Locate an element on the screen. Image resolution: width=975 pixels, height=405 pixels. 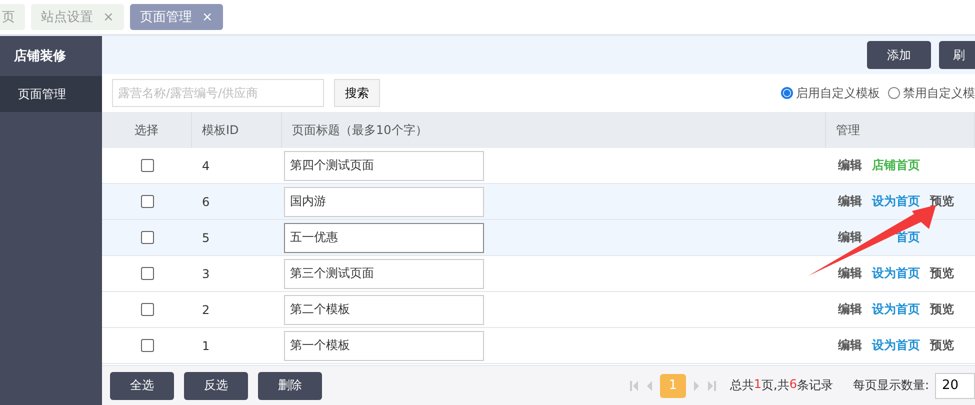
summary-text: 页,共 is located at coordinates (775, 385).